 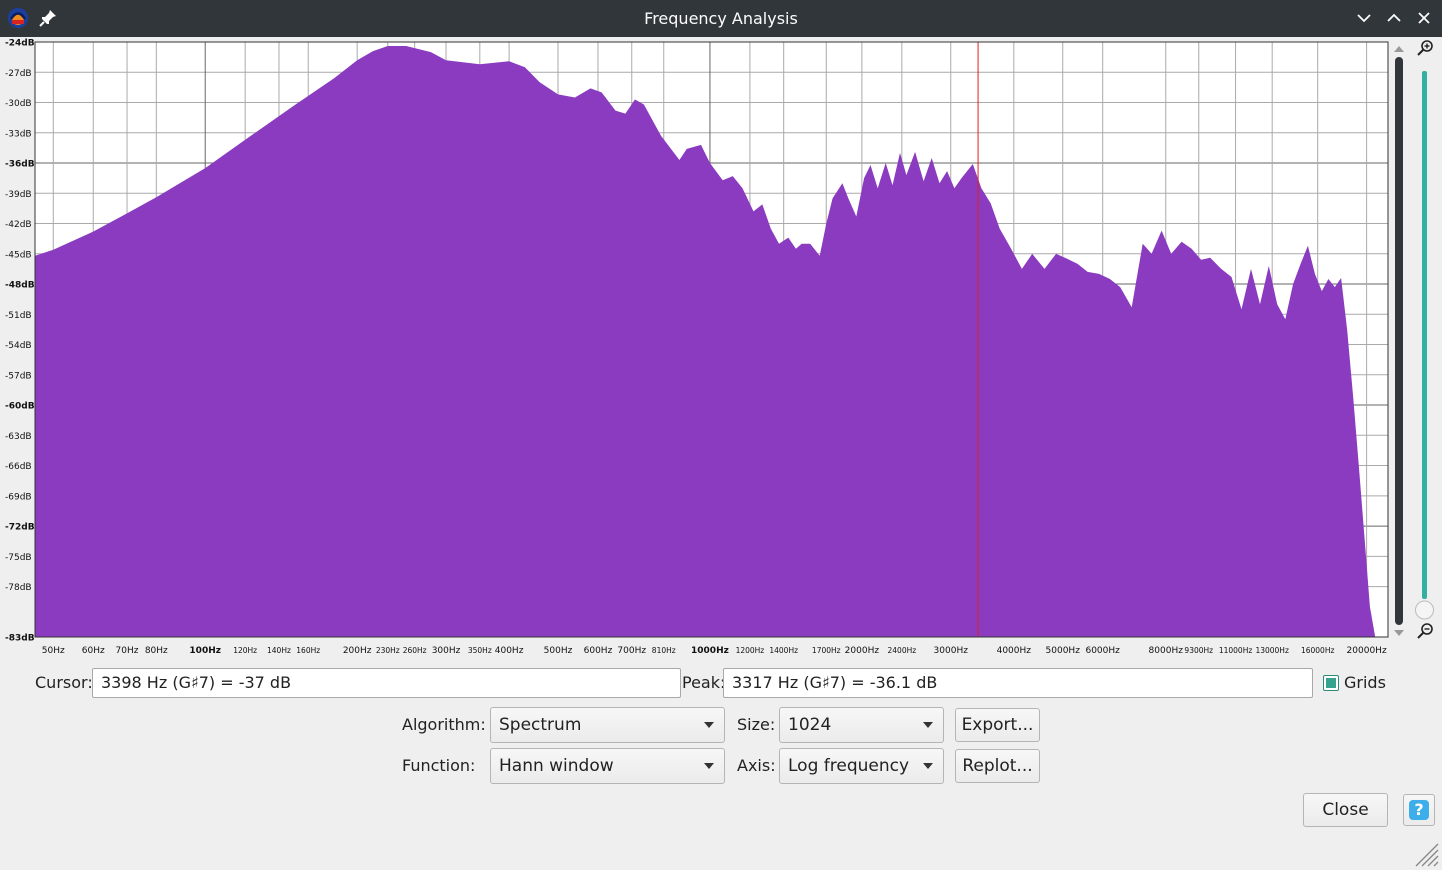 I want to click on x-tick-label: 350Hz, so click(x=480, y=650).